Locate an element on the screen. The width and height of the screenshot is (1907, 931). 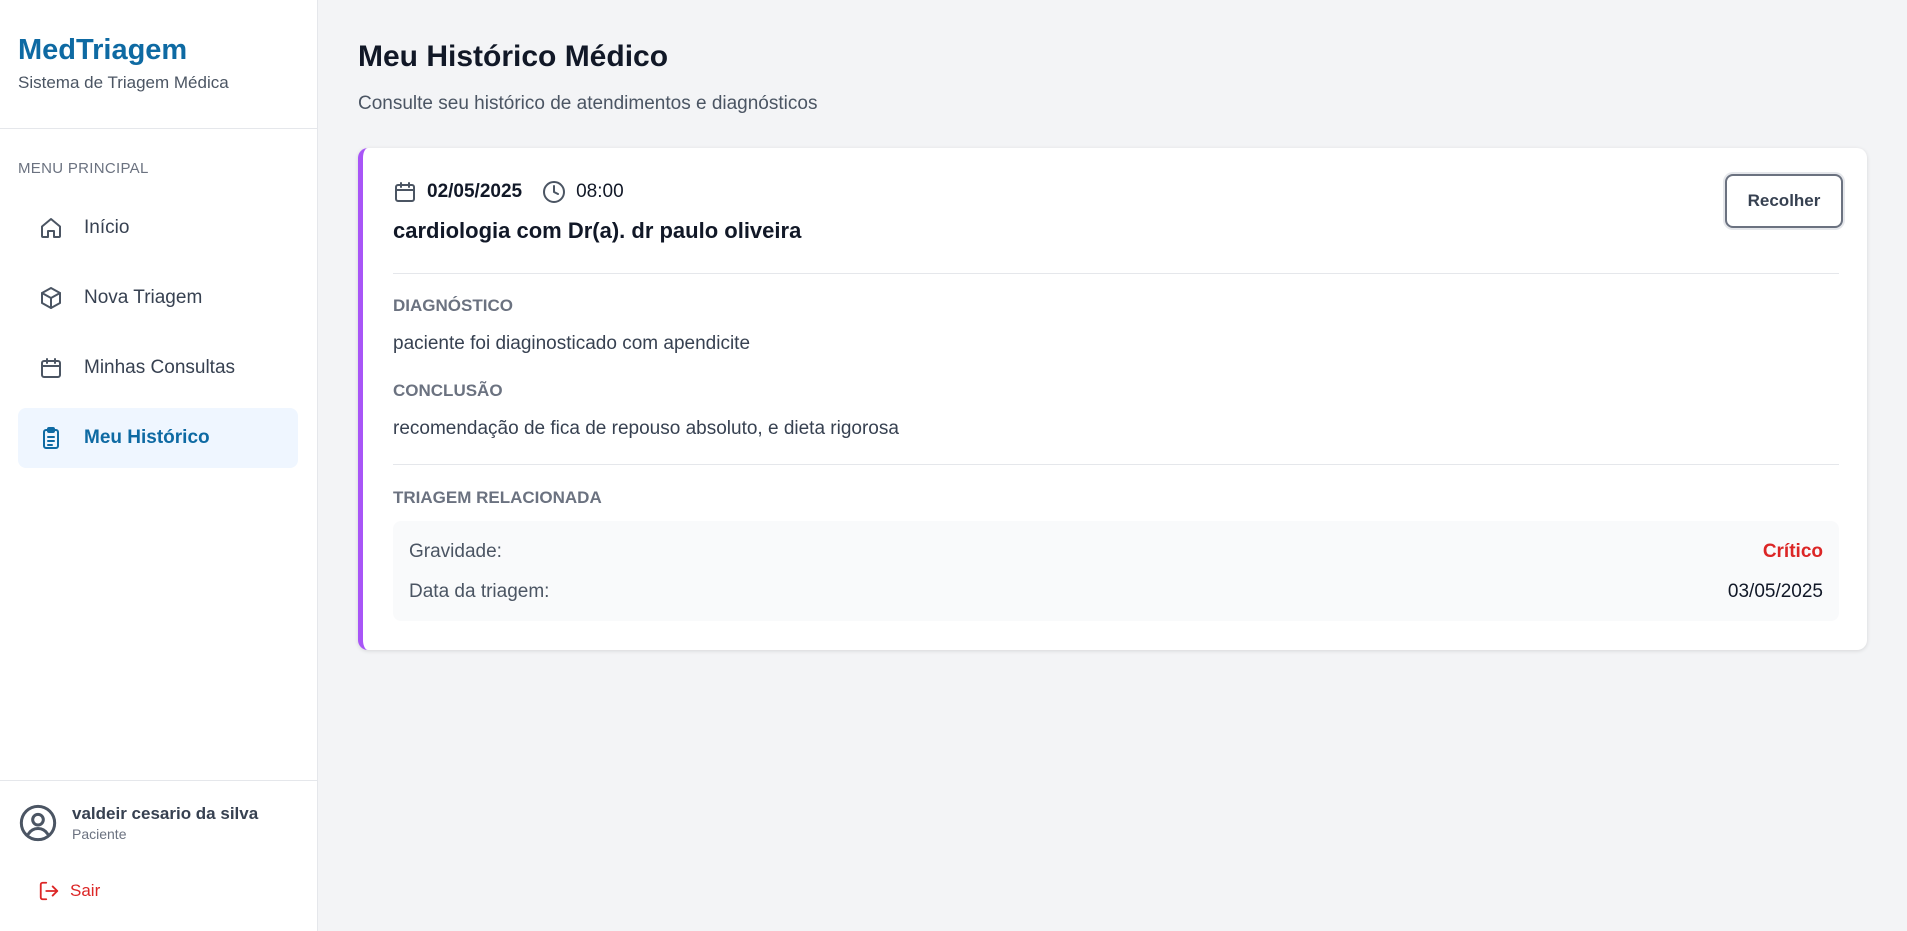
cube-icon is located at coordinates (51, 298).